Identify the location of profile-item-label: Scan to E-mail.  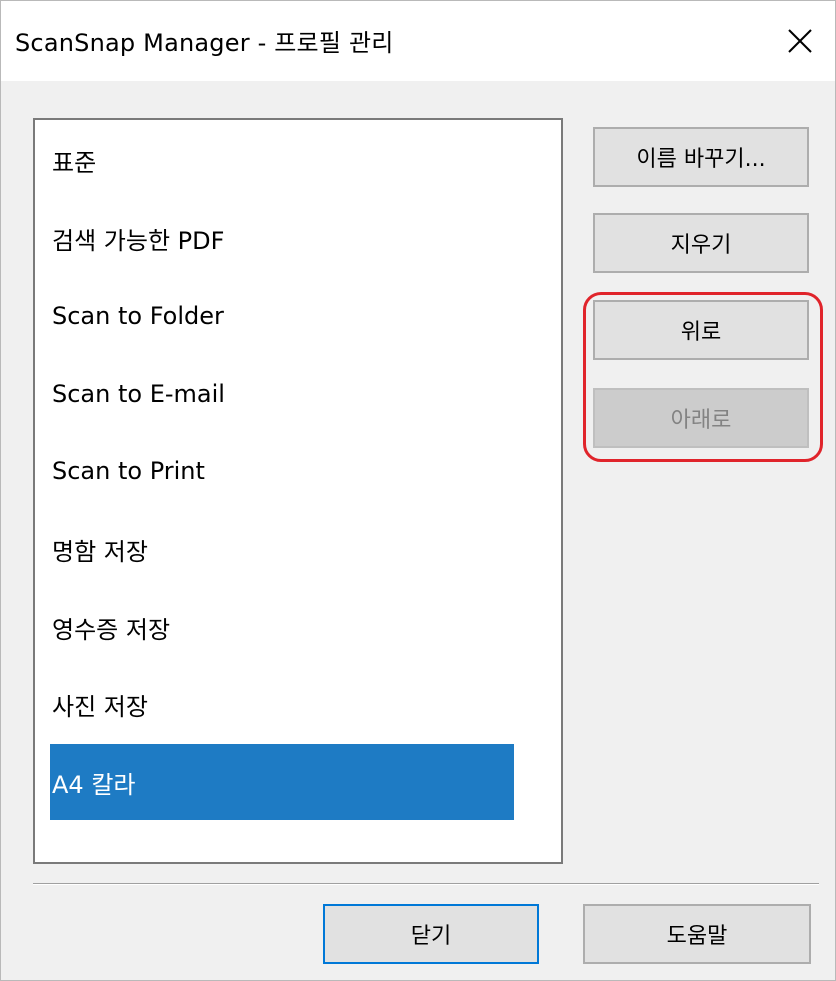
(138, 394).